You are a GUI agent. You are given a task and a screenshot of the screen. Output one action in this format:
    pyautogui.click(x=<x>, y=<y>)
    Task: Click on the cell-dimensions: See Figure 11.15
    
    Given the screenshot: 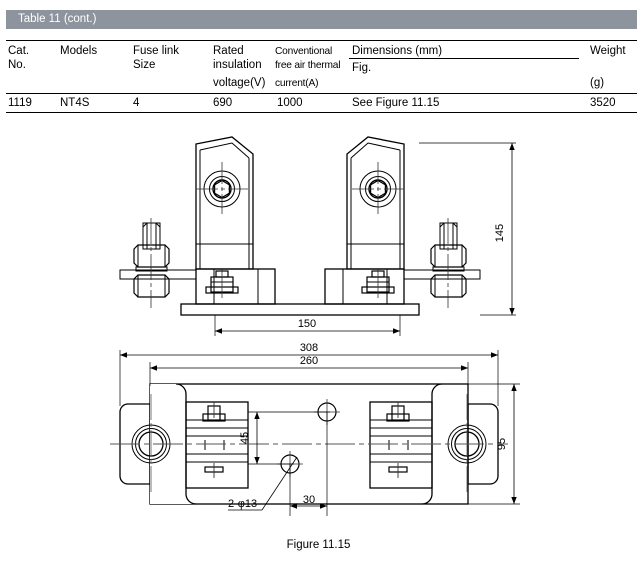 What is the action you would take?
    pyautogui.click(x=396, y=103)
    